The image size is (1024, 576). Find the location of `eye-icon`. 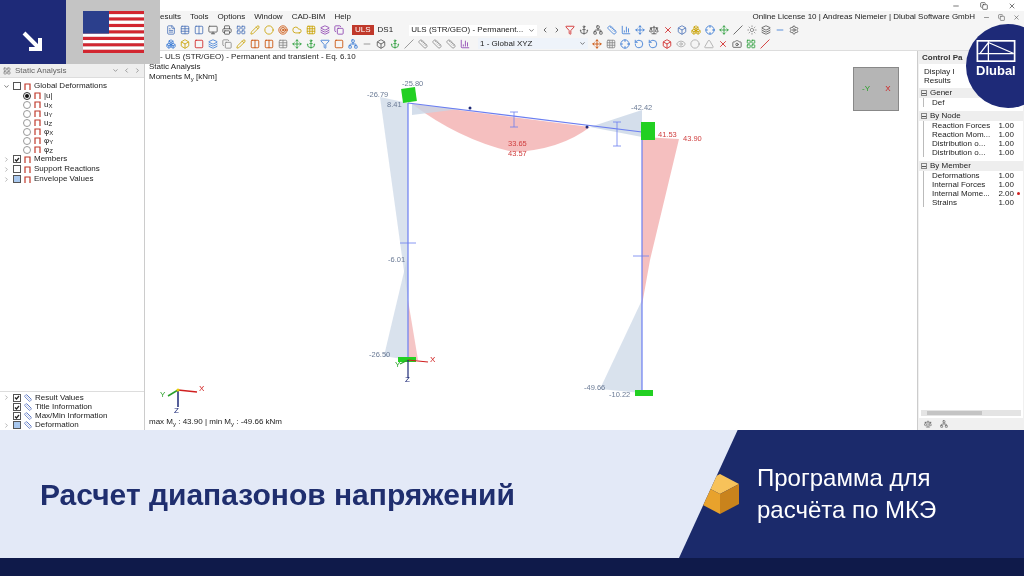

eye-icon is located at coordinates (681, 43).